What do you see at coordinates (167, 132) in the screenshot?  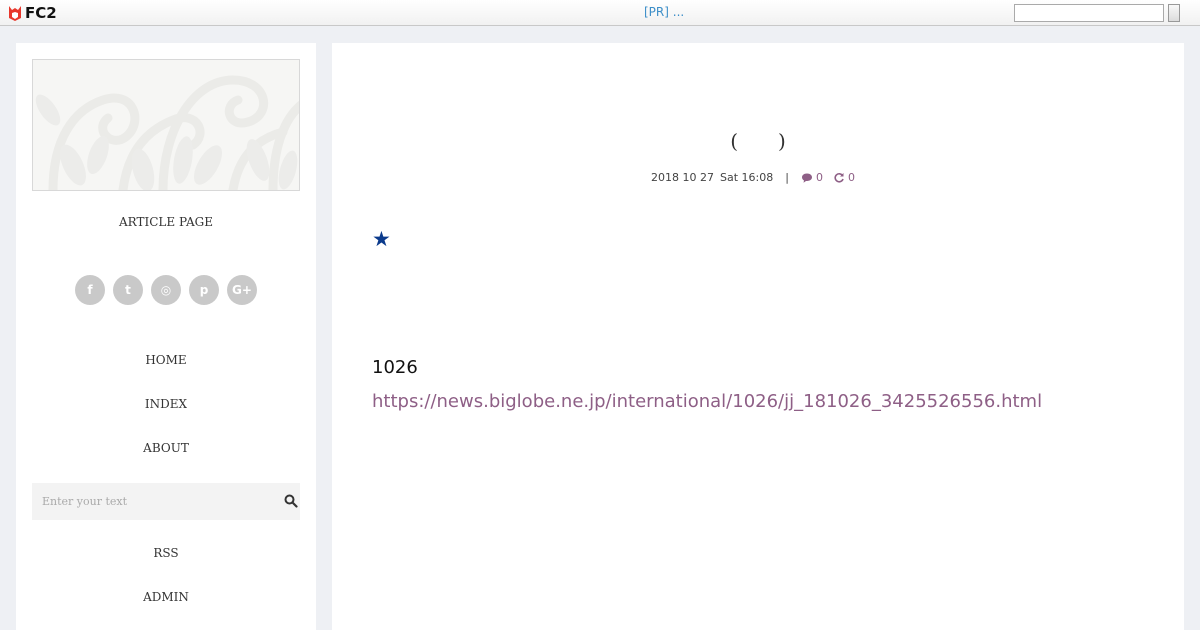 I see `leaf-pattern-image` at bounding box center [167, 132].